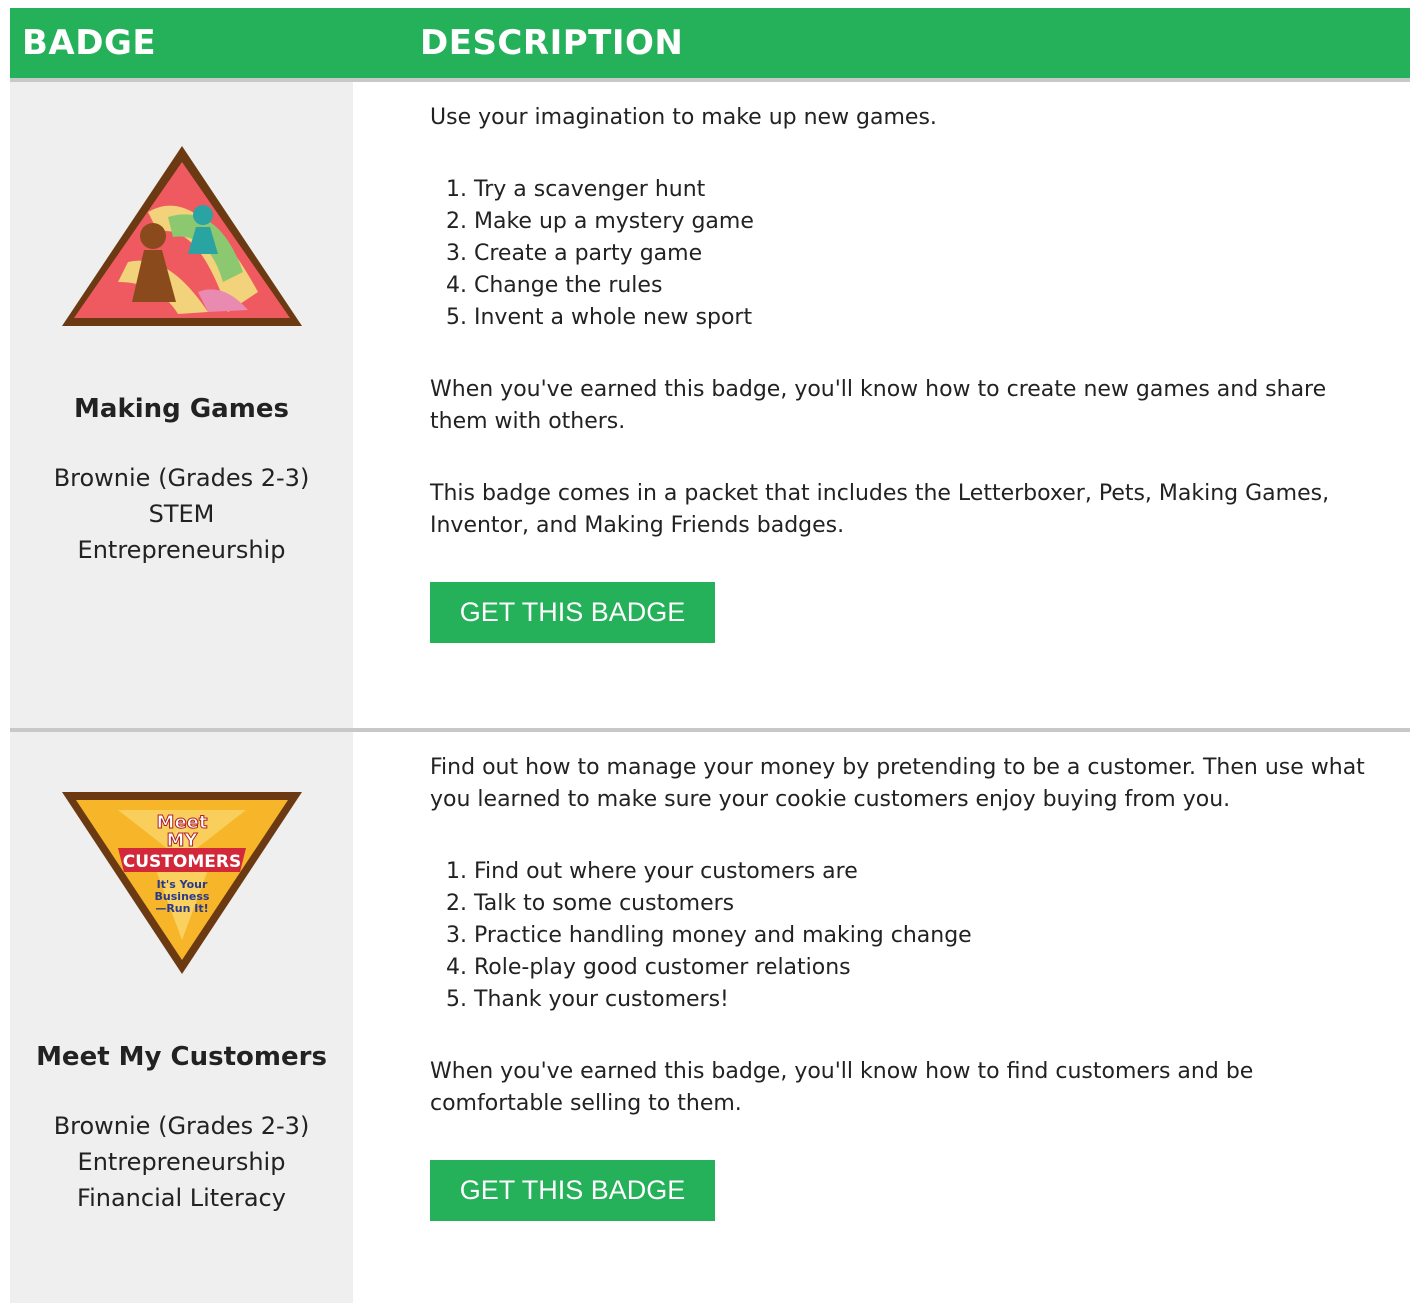 This screenshot has width=1415, height=1303. Describe the element at coordinates (181, 908) in the screenshot. I see `svg-text: —Run It!` at that location.